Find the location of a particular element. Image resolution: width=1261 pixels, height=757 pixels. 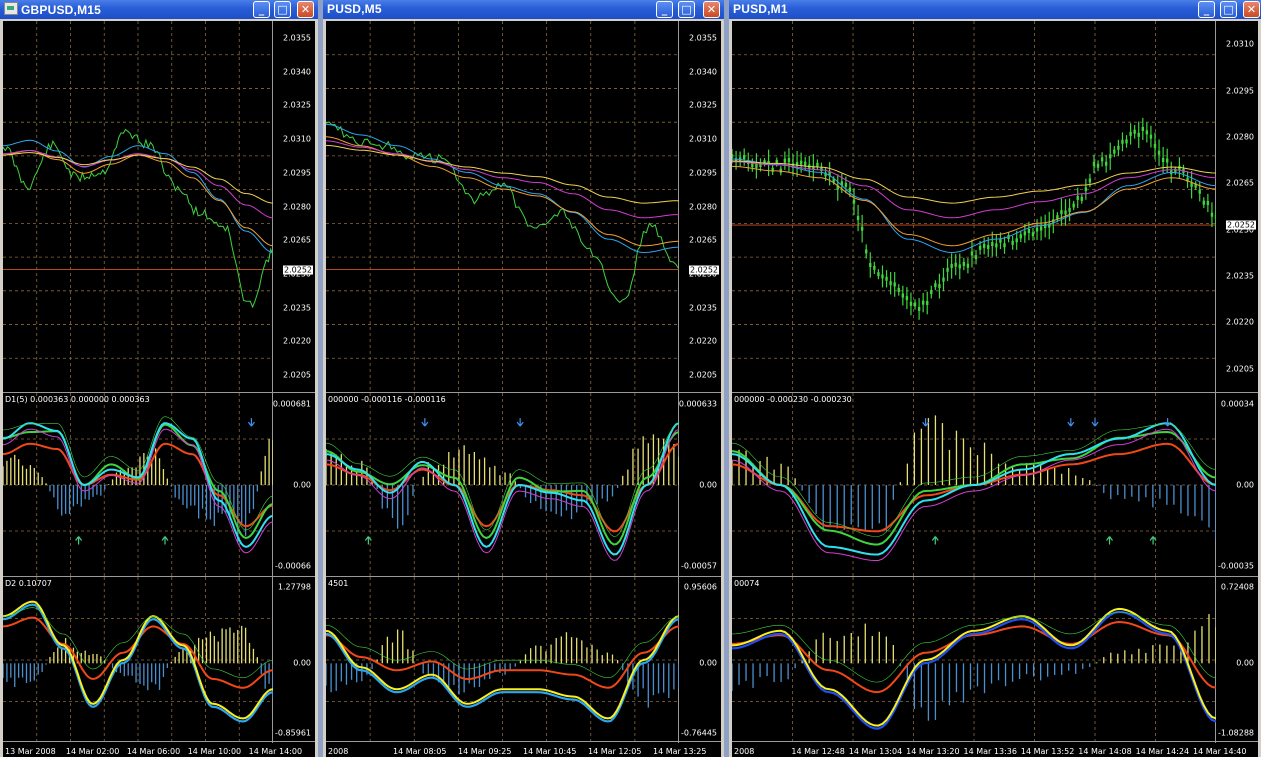

time-tick-label: 14 Mar 13:25 is located at coordinates (680, 751).